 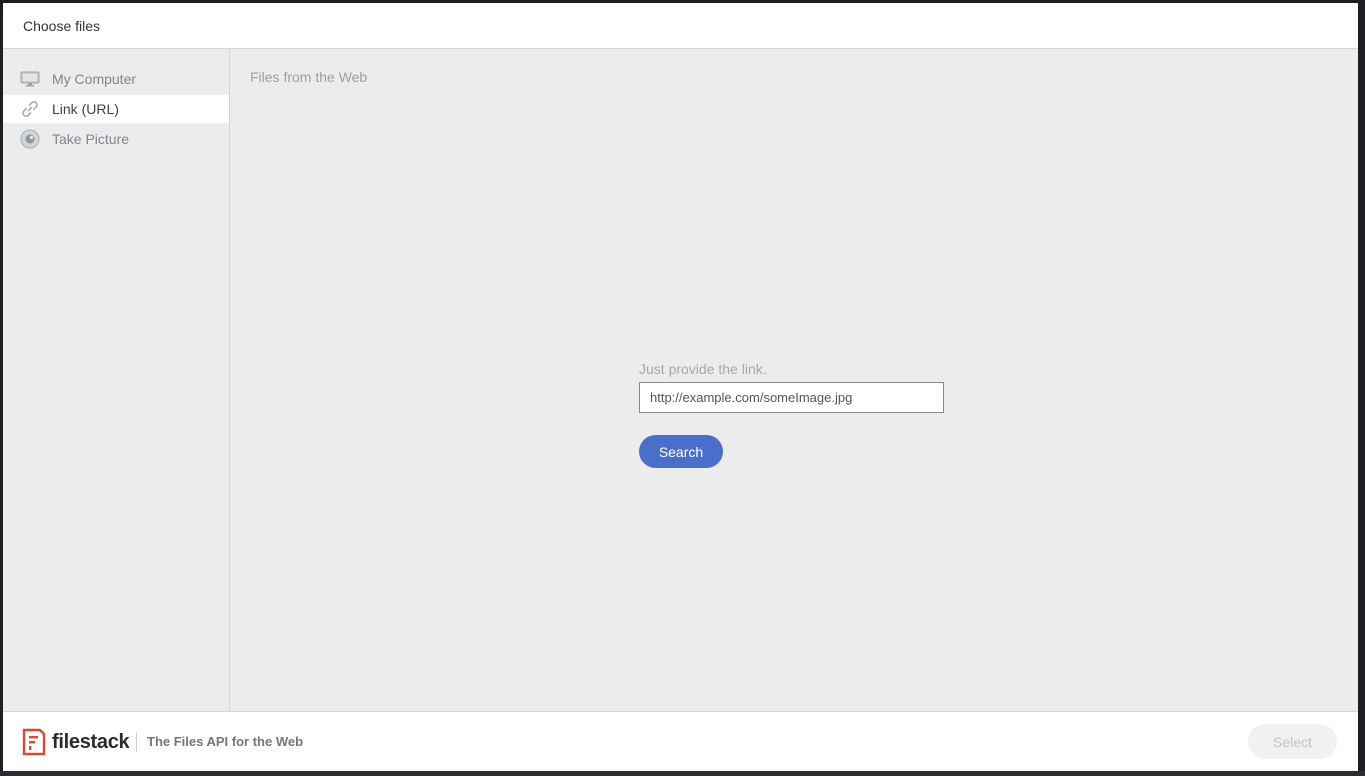 What do you see at coordinates (309, 77) in the screenshot?
I see `panel-title: Files from the Web` at bounding box center [309, 77].